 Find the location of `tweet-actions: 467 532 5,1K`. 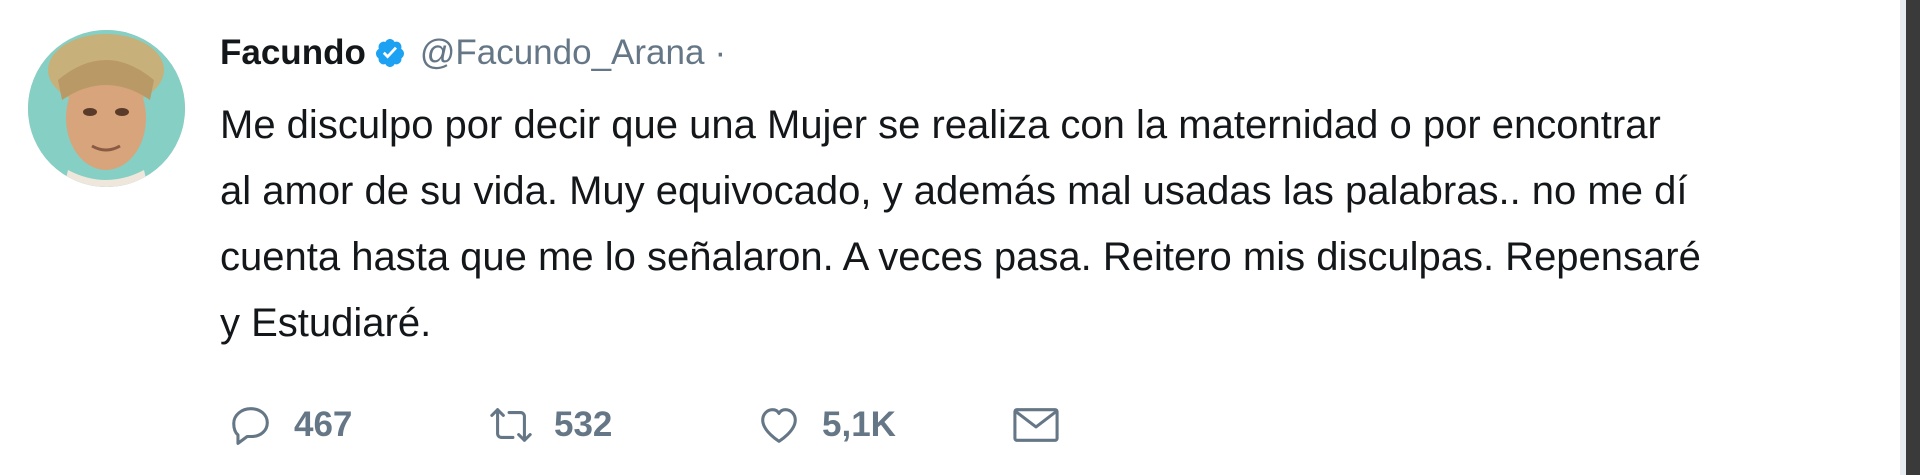

tweet-actions: 467 532 5,1K is located at coordinates (644, 425).